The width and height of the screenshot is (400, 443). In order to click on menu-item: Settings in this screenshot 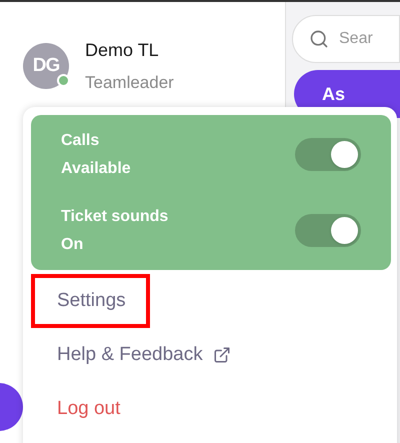, I will do `click(90, 301)`.